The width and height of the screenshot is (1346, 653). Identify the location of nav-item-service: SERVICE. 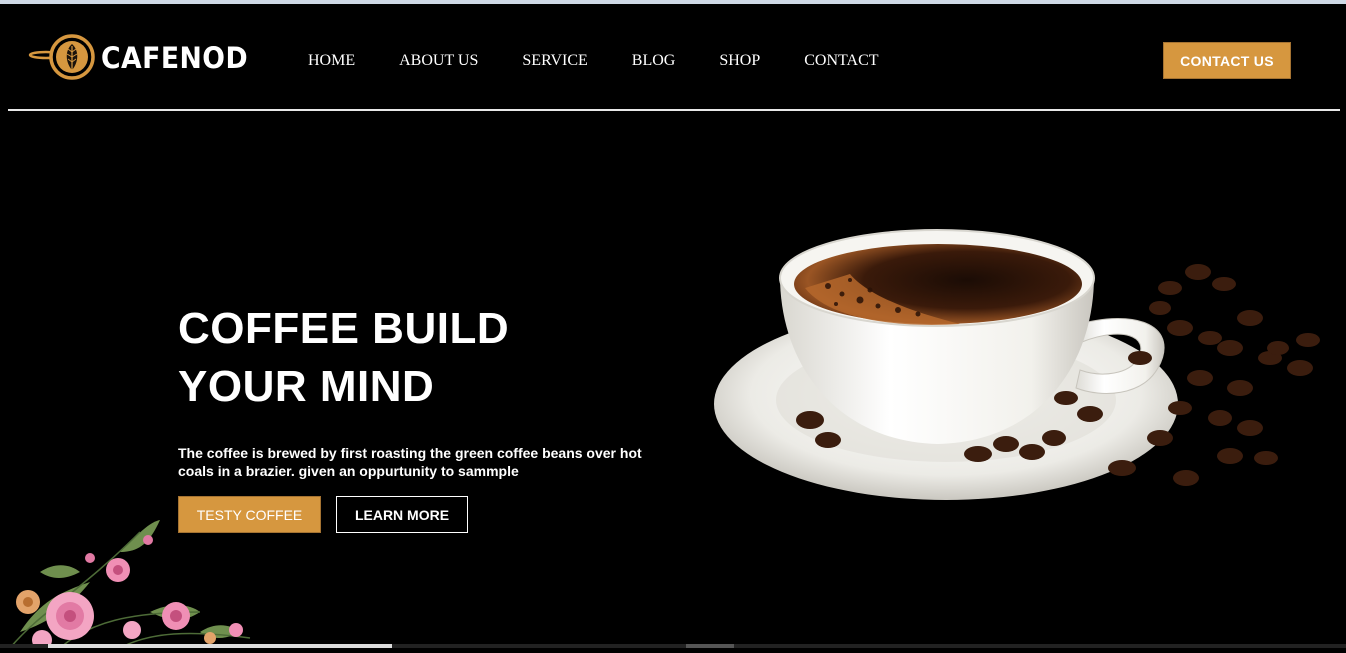
(554, 61).